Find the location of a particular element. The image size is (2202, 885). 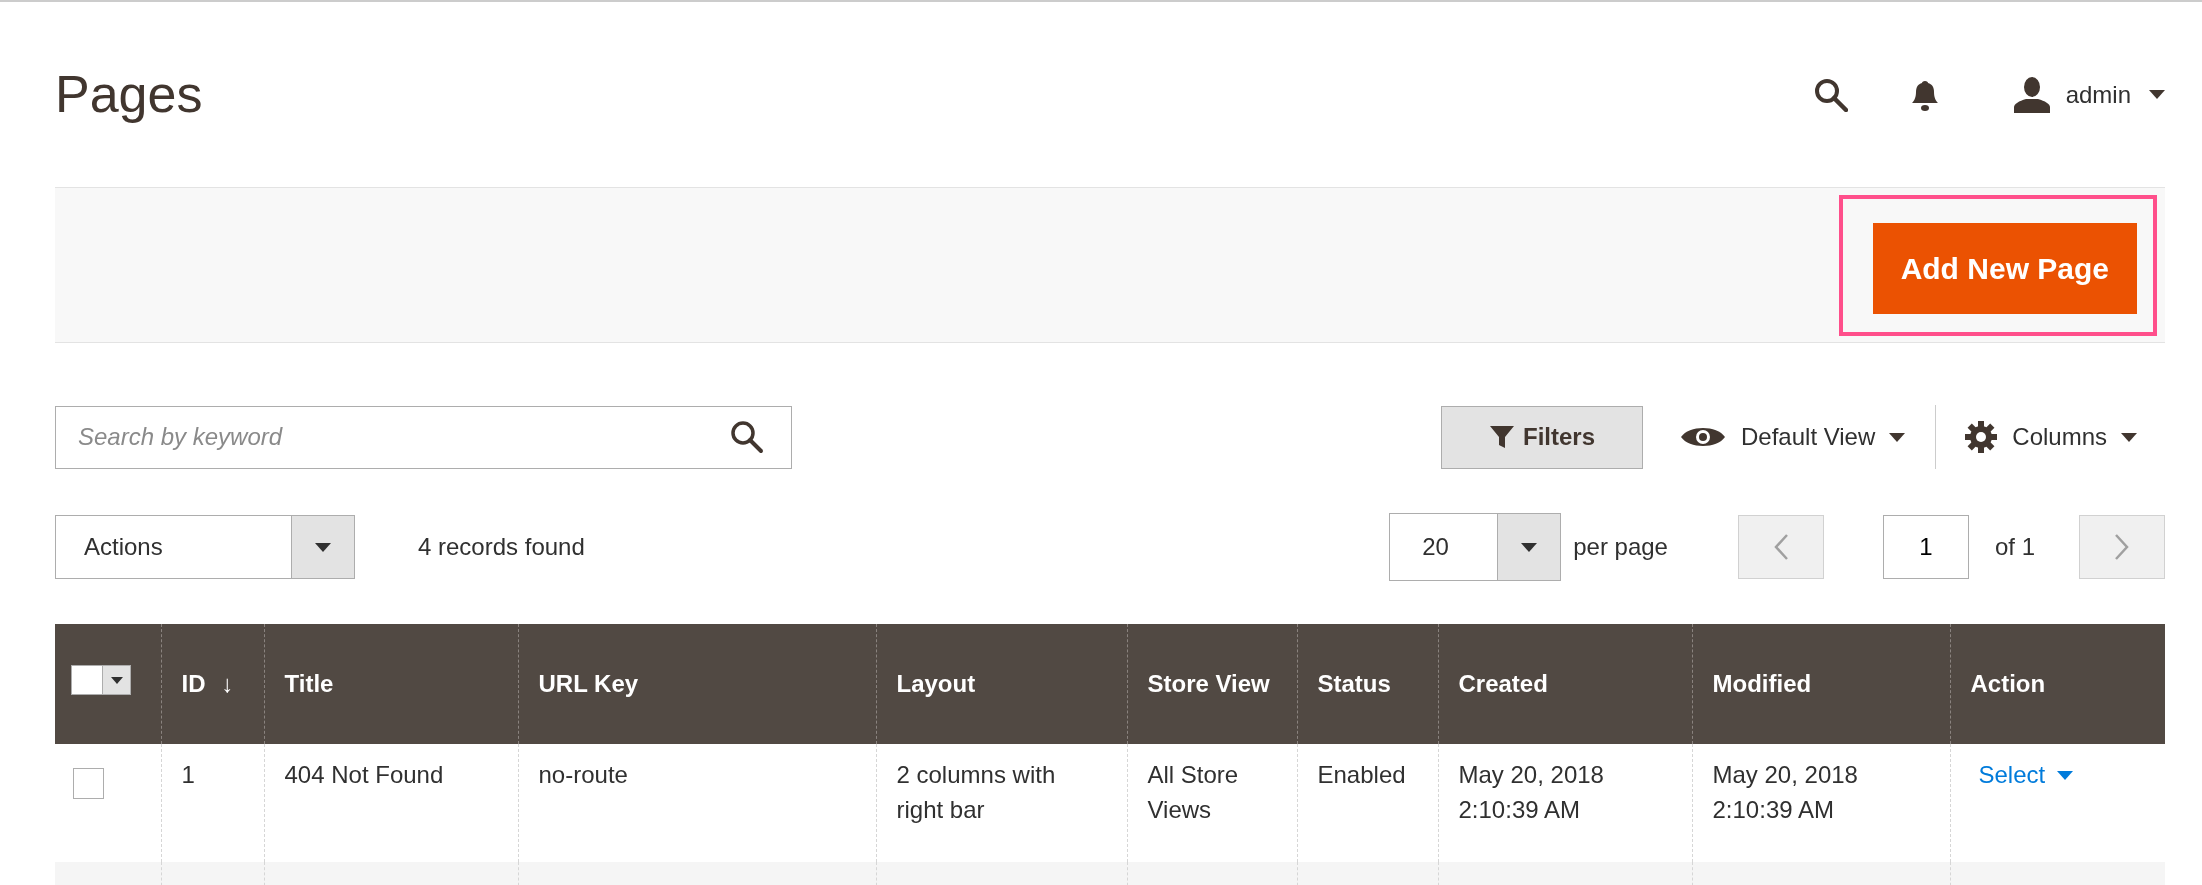

table-cell: no-route is located at coordinates (583, 774).